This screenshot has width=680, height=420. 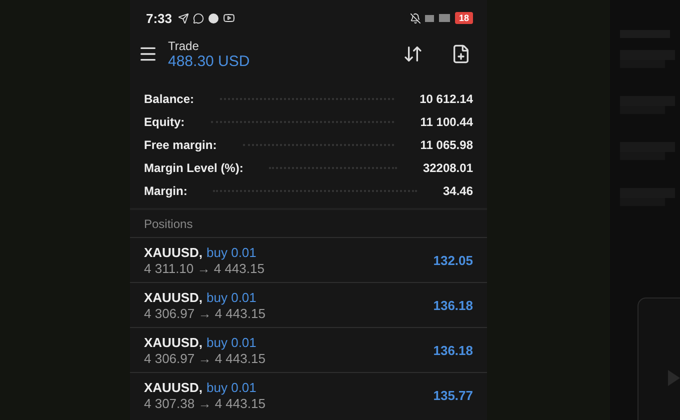 I want to click on section-title: Positions, so click(x=168, y=224).